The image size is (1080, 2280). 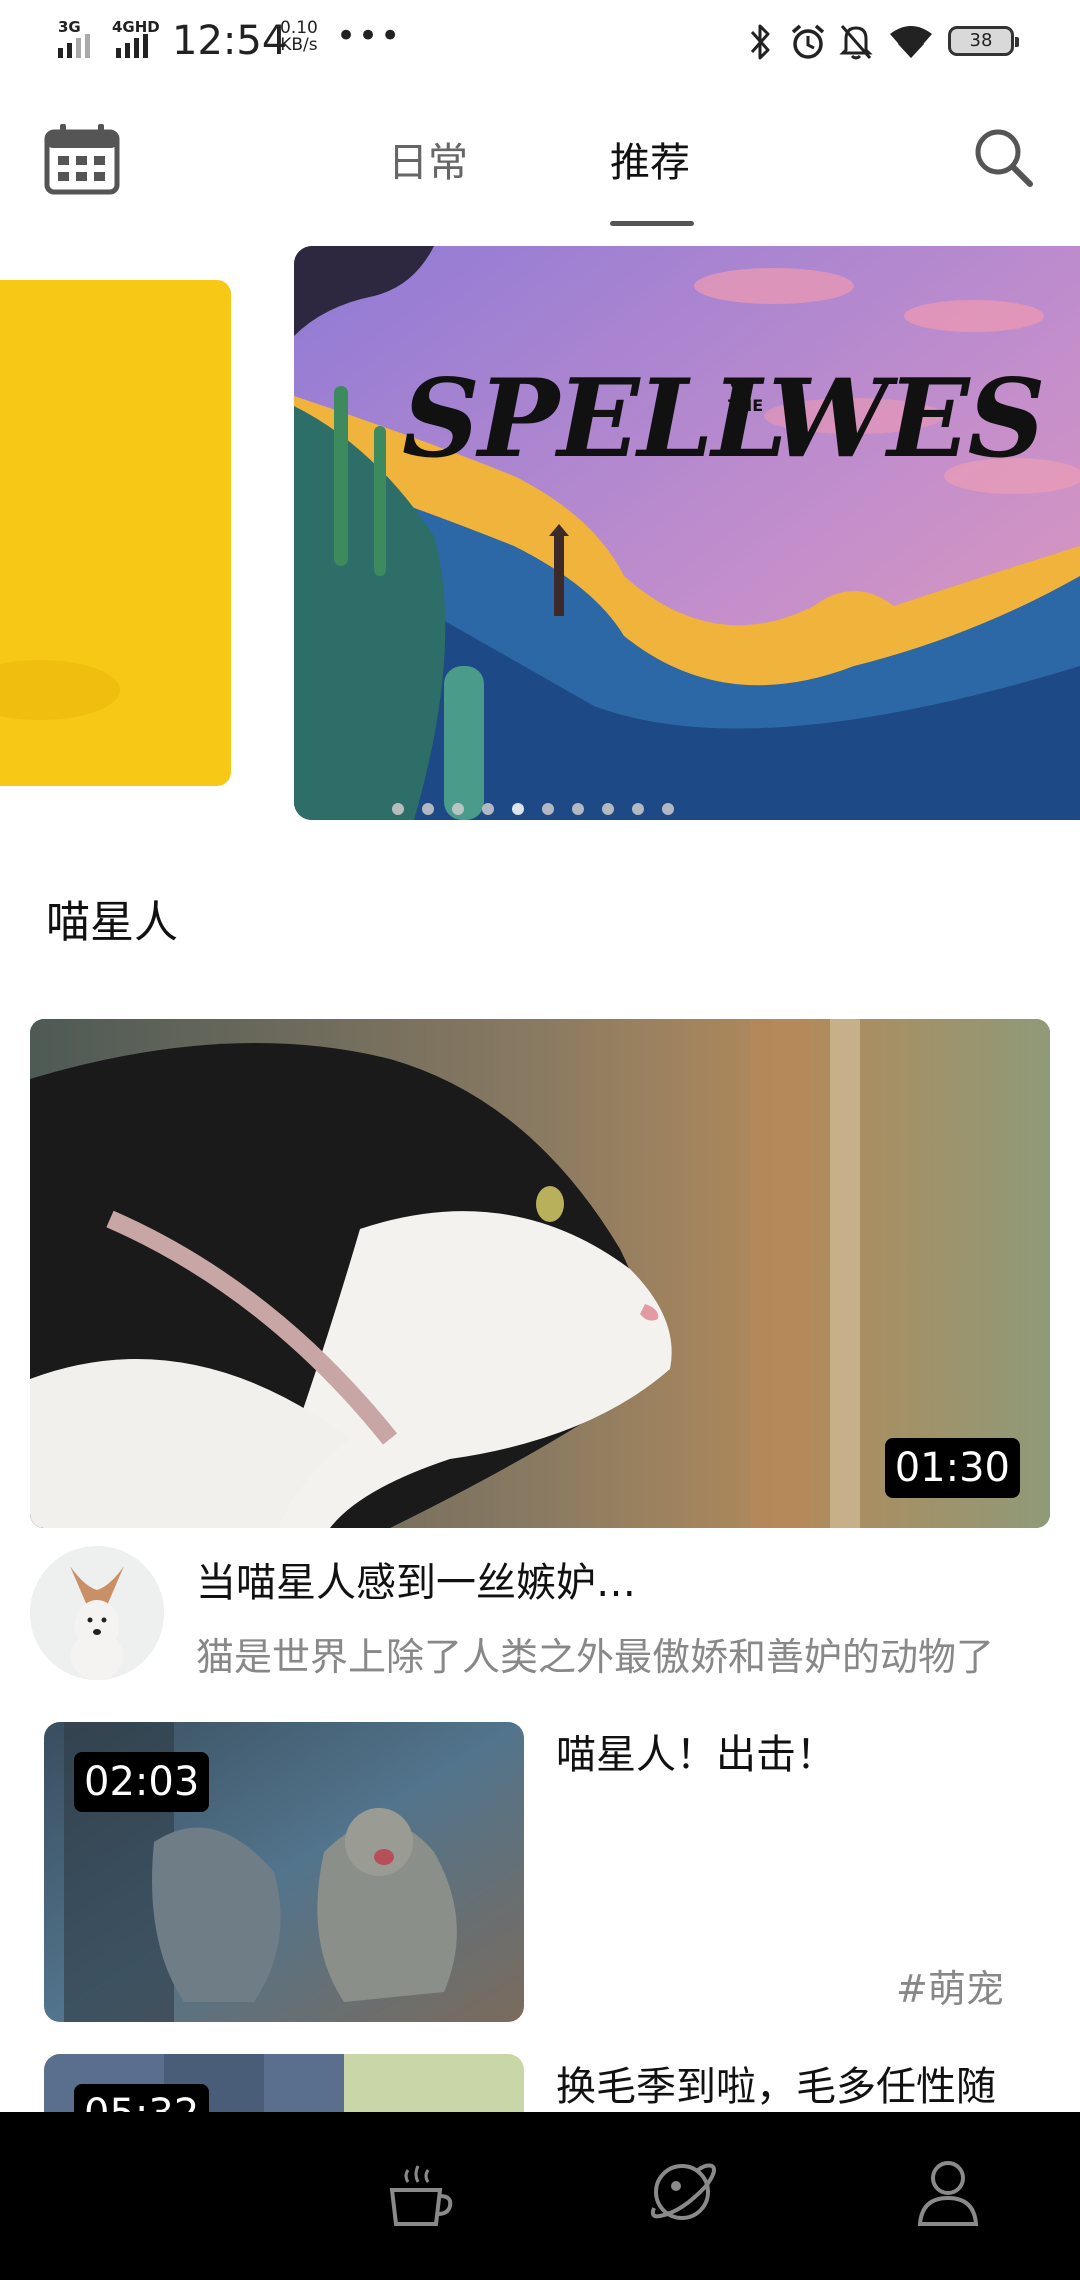 I want to click on video-tag: #萌宠, so click(x=950, y=1985).